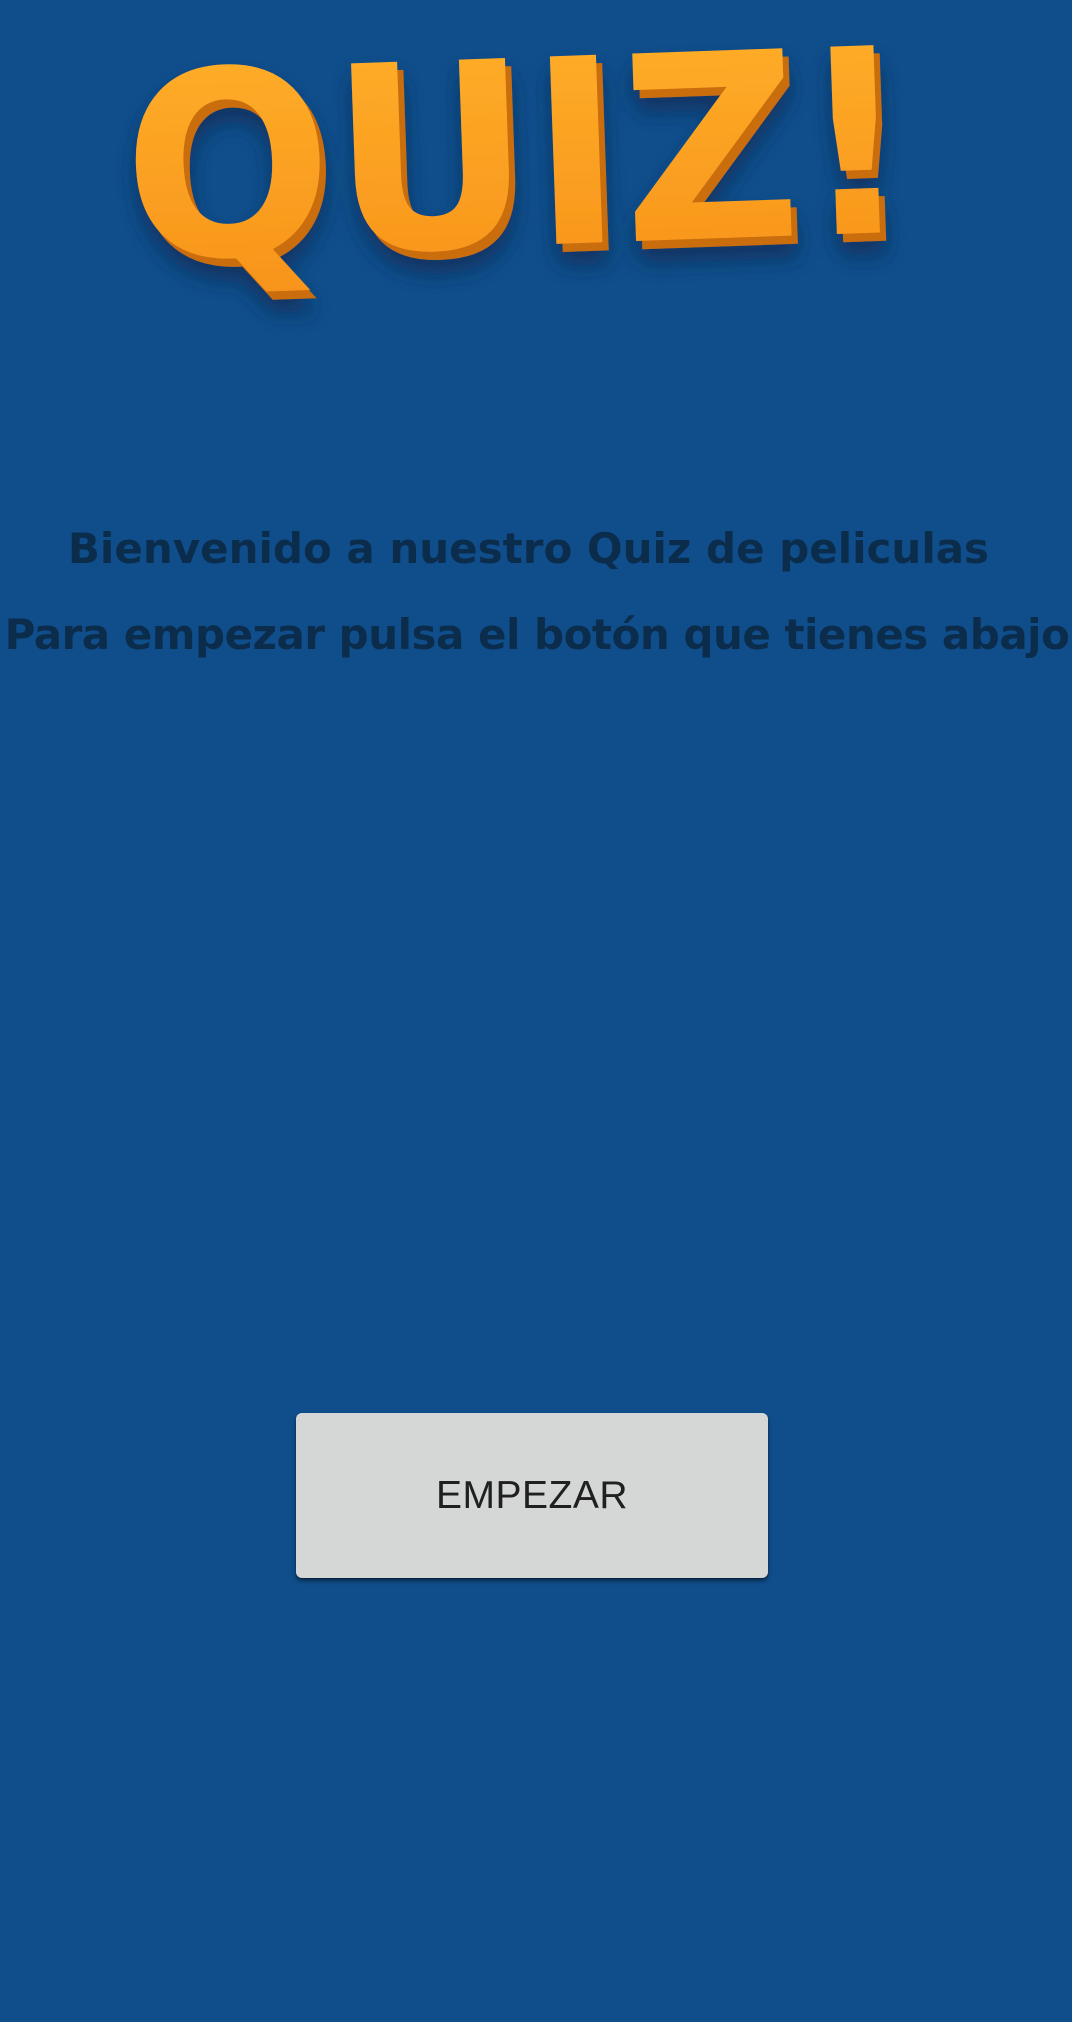 This screenshot has height=2022, width=1072. I want to click on quiz-logo-text: QUIZ!, so click(518, 160).